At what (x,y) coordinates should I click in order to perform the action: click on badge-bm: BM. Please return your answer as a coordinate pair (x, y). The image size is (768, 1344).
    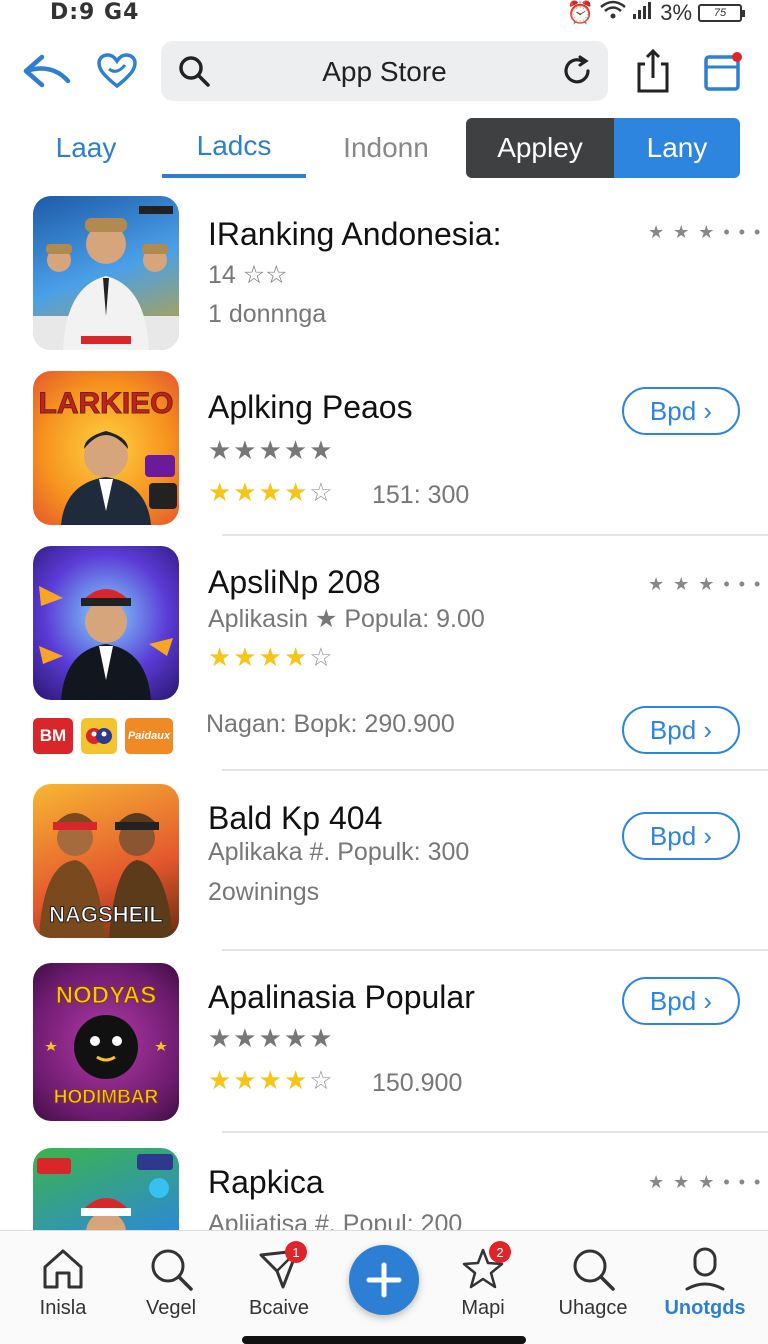
    Looking at the image, I should click on (53, 736).